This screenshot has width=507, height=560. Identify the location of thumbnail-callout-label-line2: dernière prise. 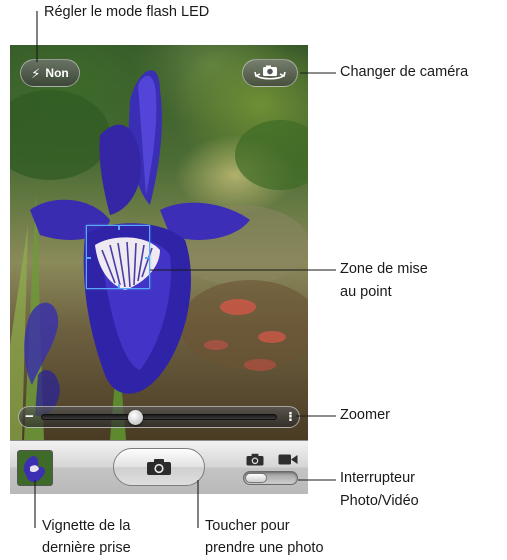
(86, 548).